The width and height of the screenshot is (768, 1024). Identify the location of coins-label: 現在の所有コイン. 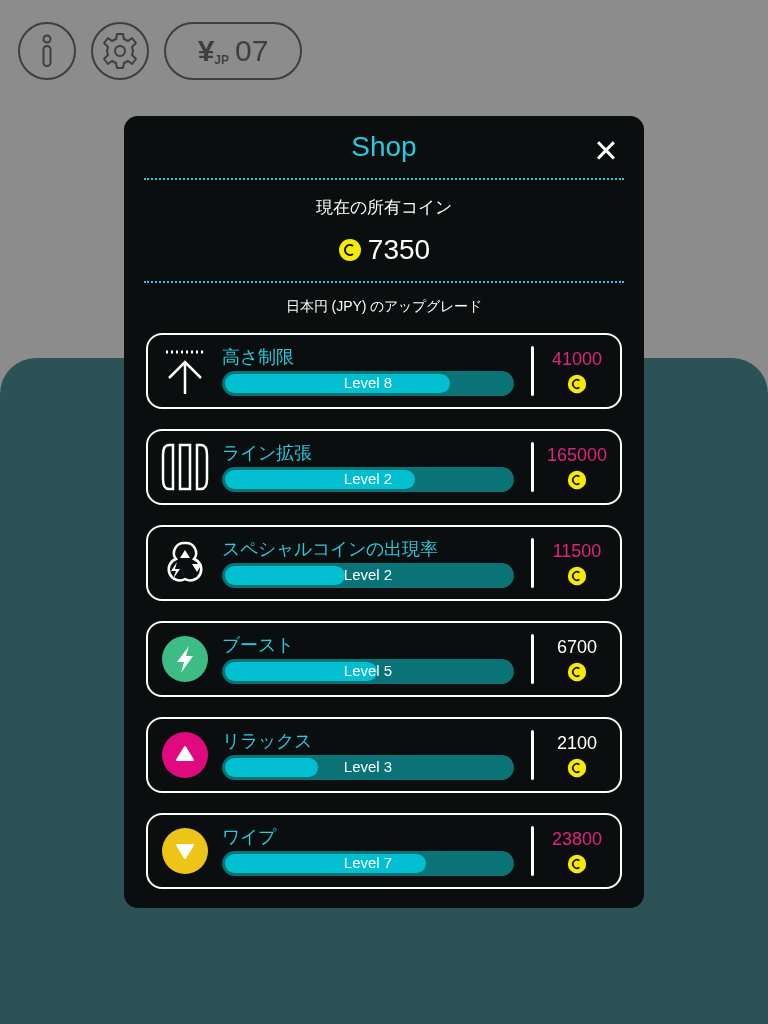
(384, 208).